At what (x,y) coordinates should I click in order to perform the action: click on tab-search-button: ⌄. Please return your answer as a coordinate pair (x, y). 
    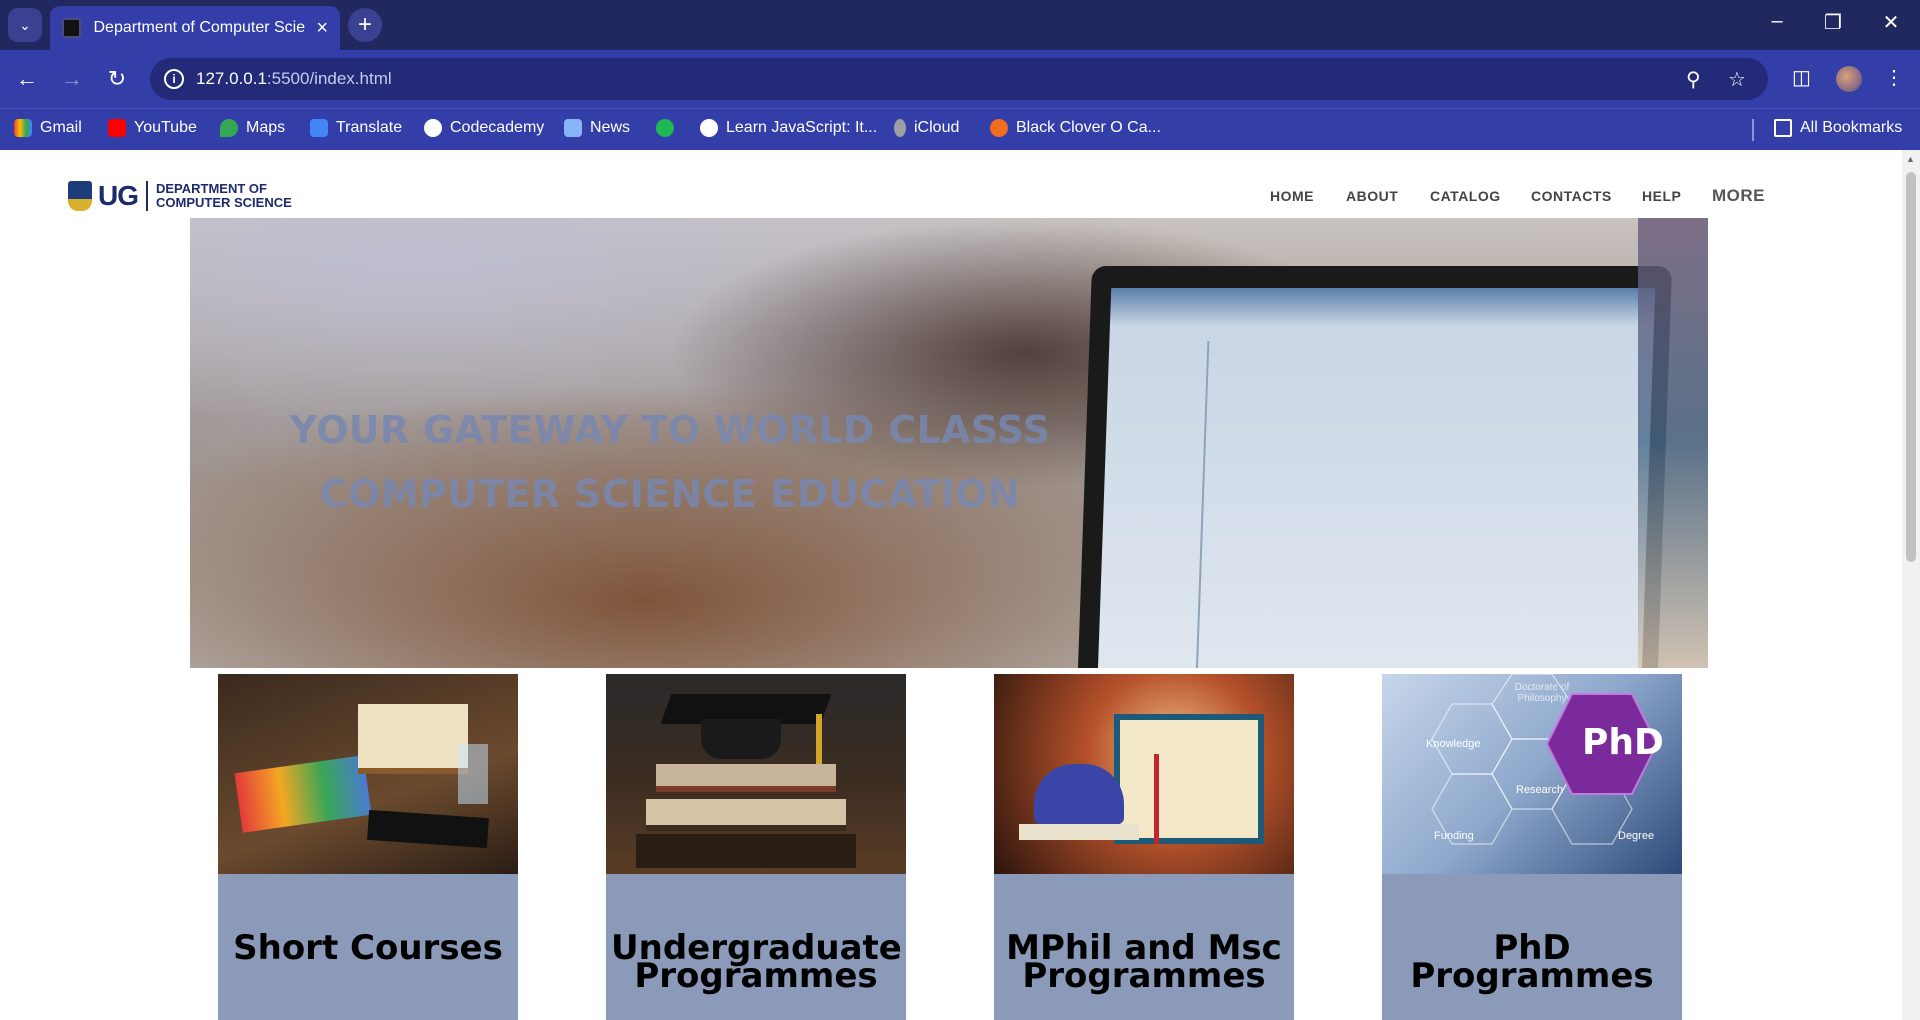
    Looking at the image, I should click on (25, 25).